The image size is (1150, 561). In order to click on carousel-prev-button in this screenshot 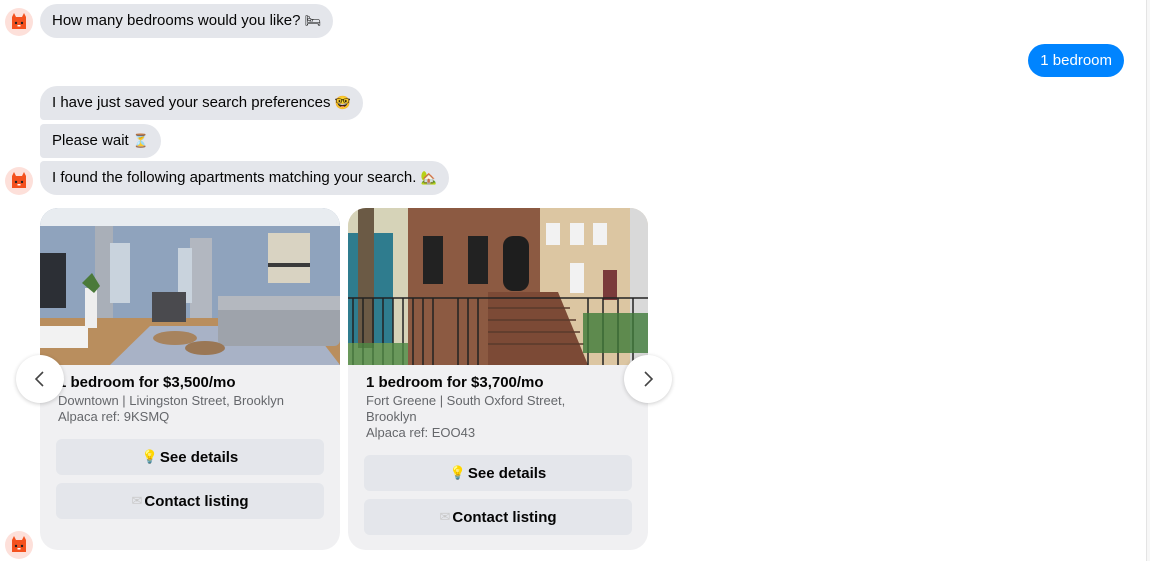, I will do `click(40, 379)`.